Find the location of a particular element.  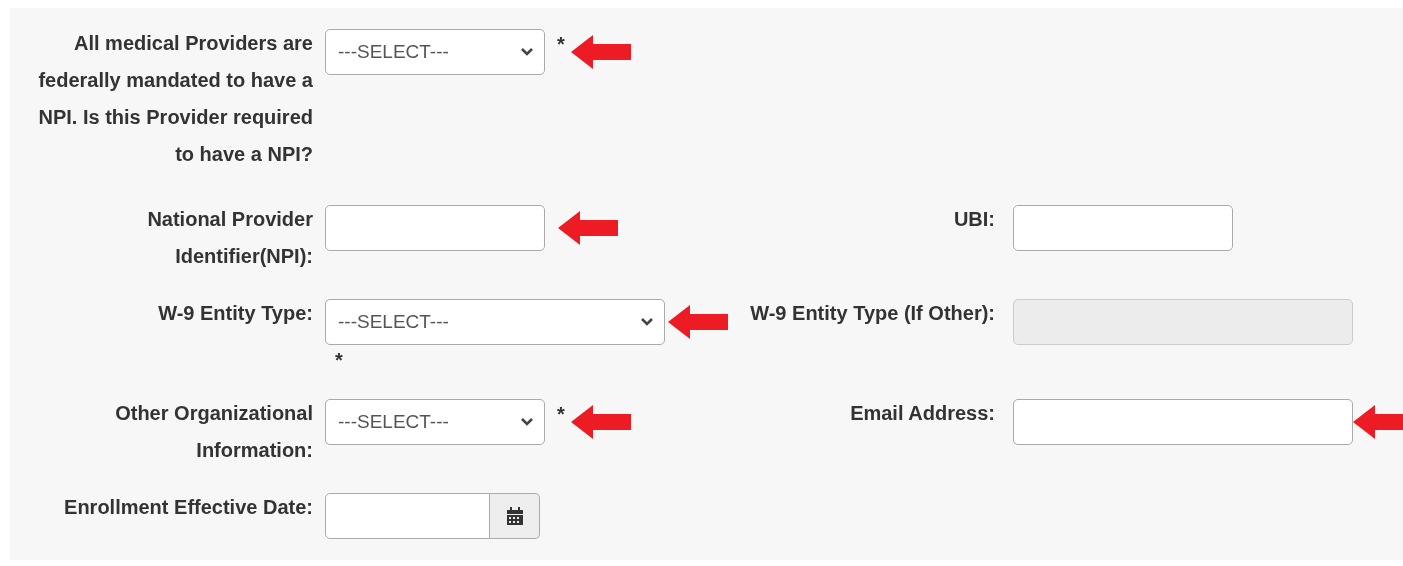

calendar-button is located at coordinates (515, 516).